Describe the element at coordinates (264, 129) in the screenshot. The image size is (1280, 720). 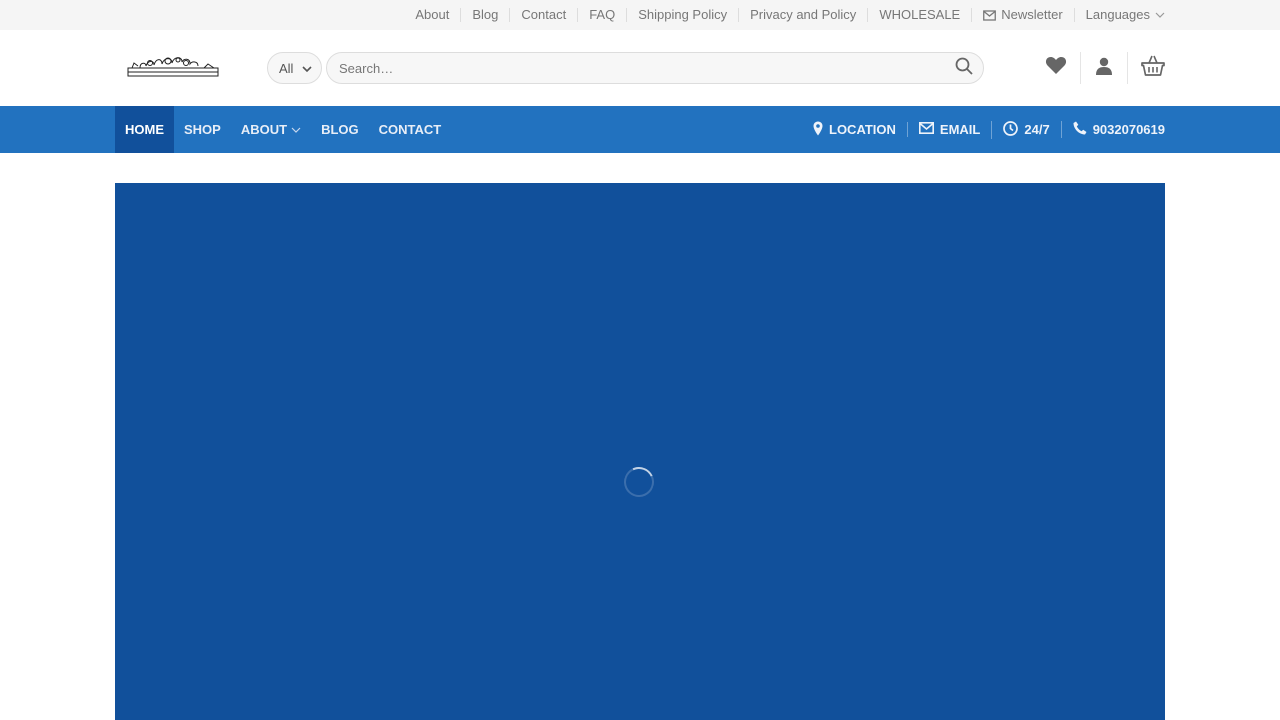
I see `nav-item-about-label: ABOUT` at that location.